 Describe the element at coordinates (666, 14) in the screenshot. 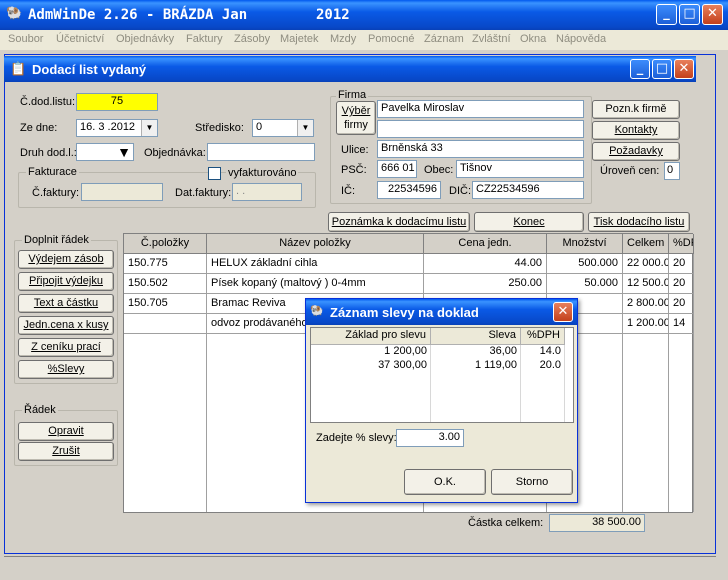

I see `minimize-button: _` at that location.